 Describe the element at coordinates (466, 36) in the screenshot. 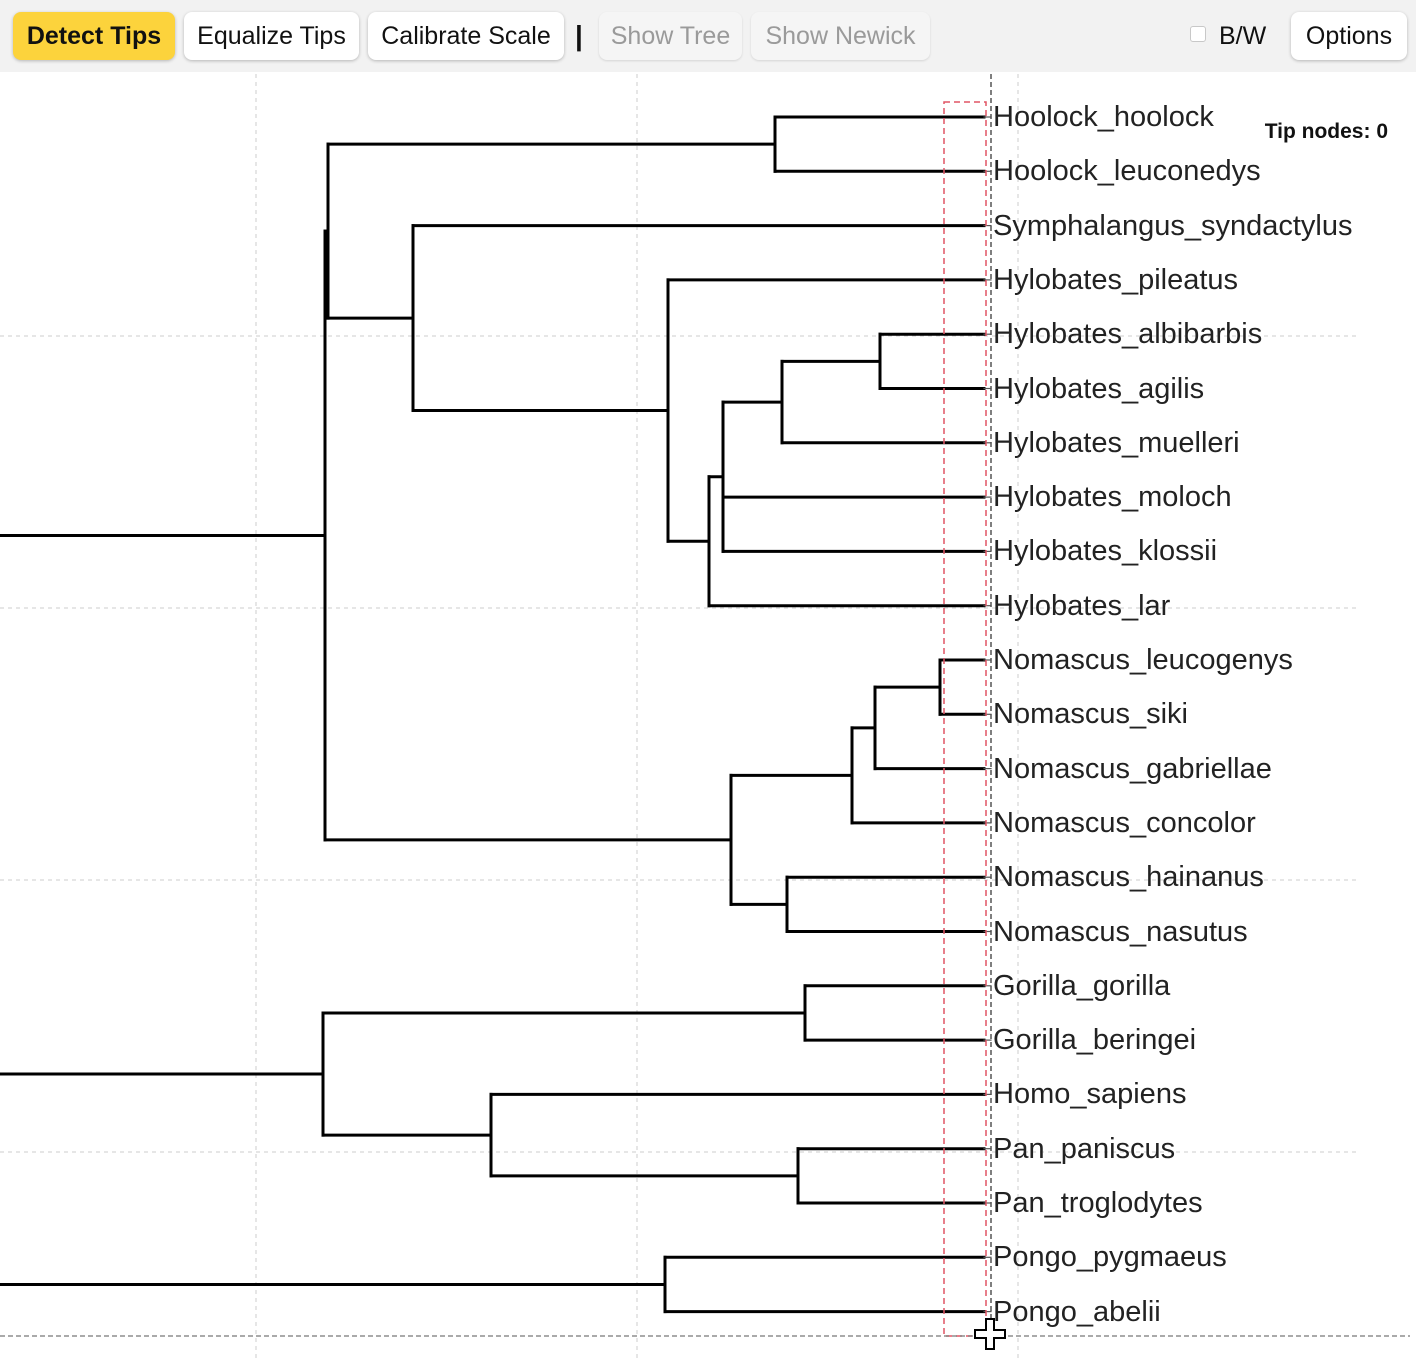

I see `calibrate-scale-button: Calibrate Scale` at that location.